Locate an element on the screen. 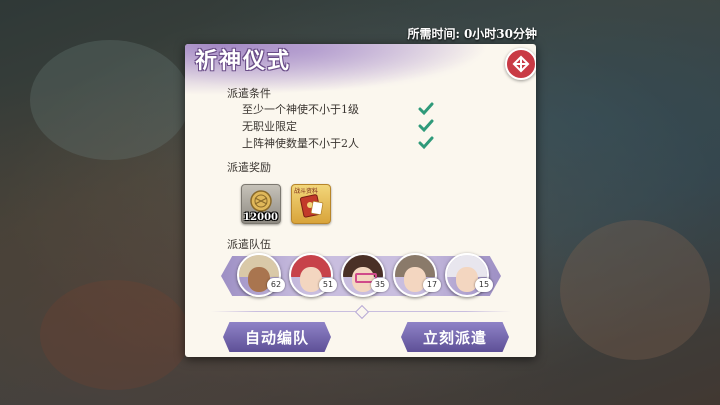  auto-formation-button: 自动编队 is located at coordinates (277, 337).